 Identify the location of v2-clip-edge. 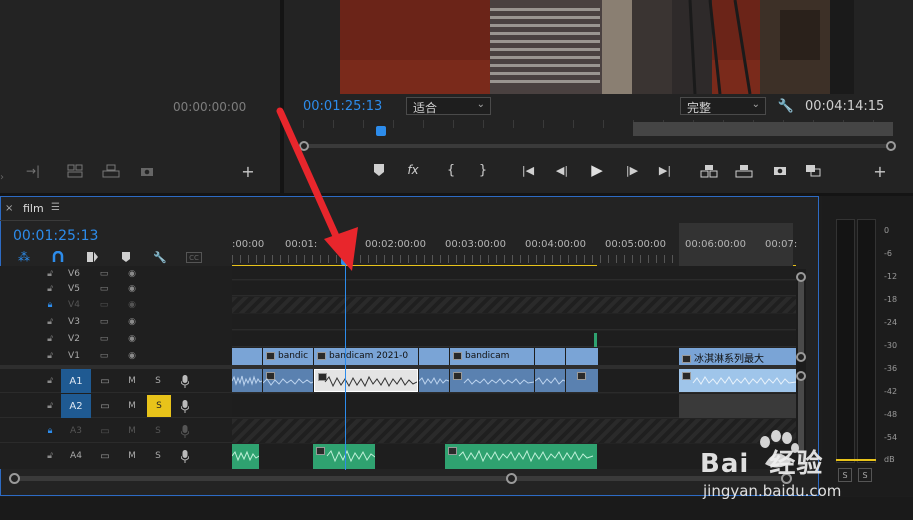
(595, 340).